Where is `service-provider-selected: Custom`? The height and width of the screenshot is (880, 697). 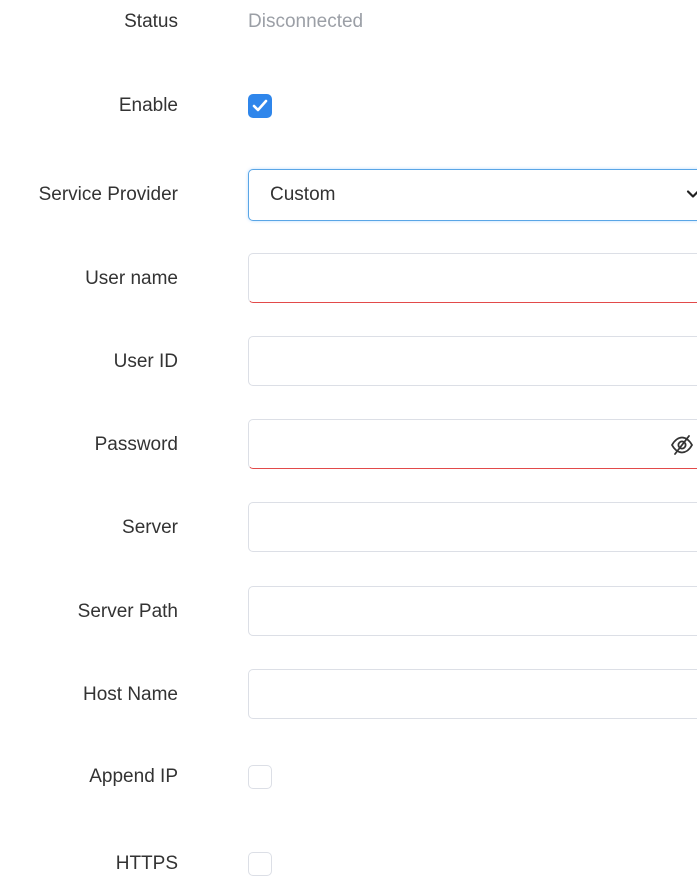
service-provider-selected: Custom is located at coordinates (303, 194).